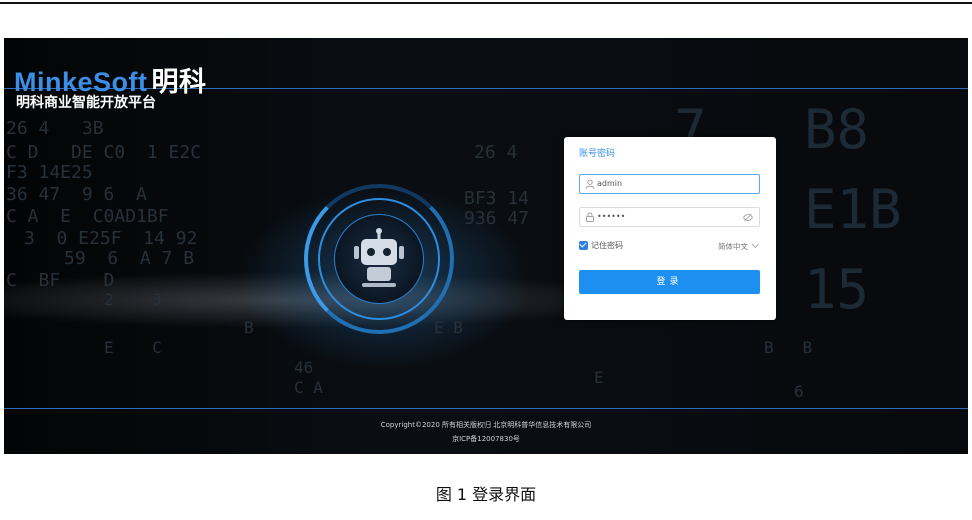  I want to click on language-select: 简体中文, so click(739, 246).